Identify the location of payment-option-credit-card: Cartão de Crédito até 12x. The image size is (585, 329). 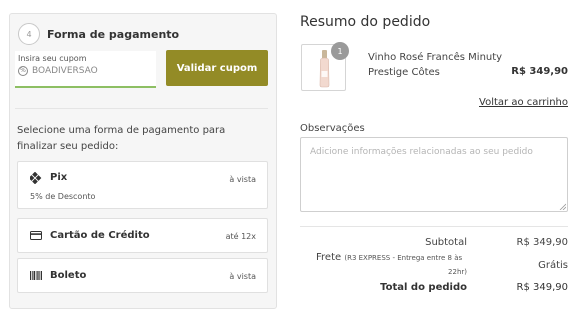
(142, 235).